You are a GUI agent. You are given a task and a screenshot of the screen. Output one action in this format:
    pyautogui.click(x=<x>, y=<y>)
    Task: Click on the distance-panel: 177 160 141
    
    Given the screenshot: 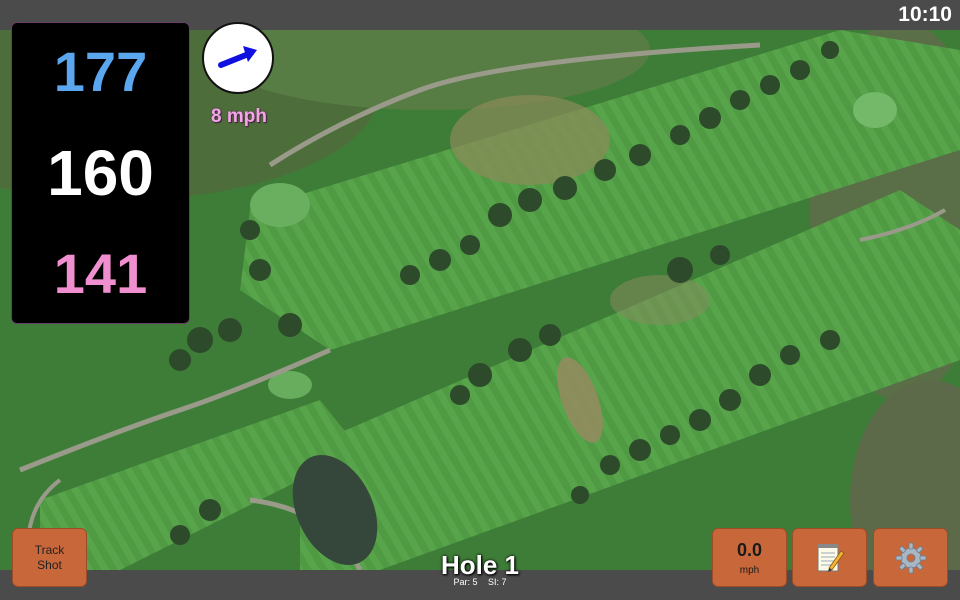 What is the action you would take?
    pyautogui.click(x=100, y=173)
    